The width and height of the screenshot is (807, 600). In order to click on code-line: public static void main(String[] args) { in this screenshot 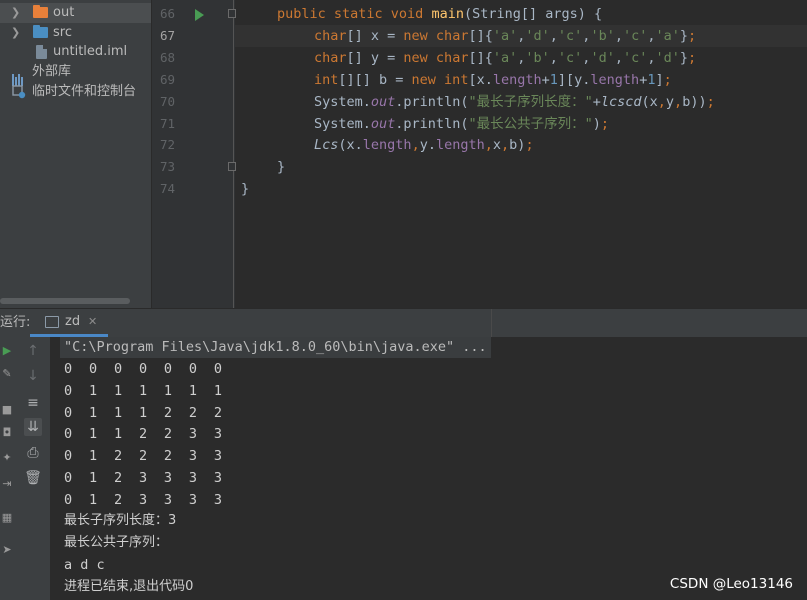, I will do `click(521, 14)`.